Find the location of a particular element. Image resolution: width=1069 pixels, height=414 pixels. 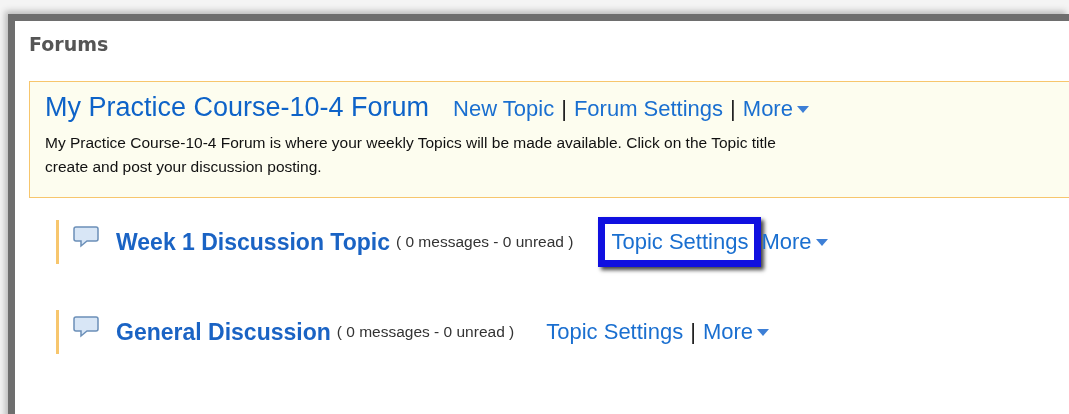

page-title: Forums is located at coordinates (69, 44).